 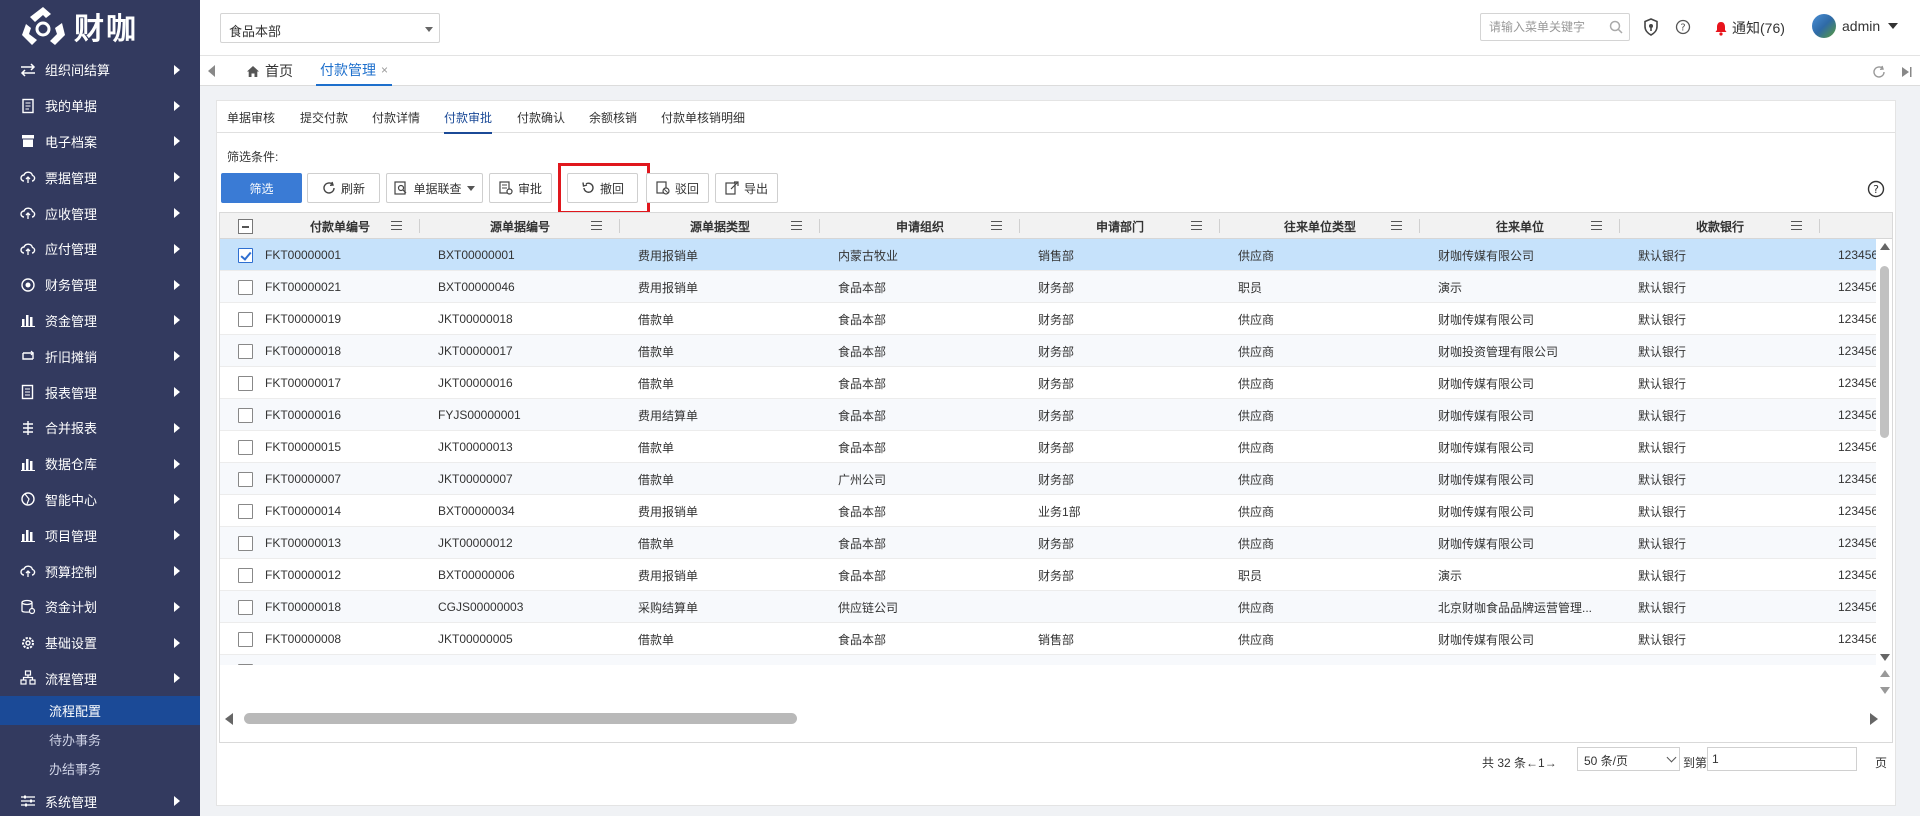 What do you see at coordinates (677, 188) in the screenshot?
I see `reject-button: 驳回` at bounding box center [677, 188].